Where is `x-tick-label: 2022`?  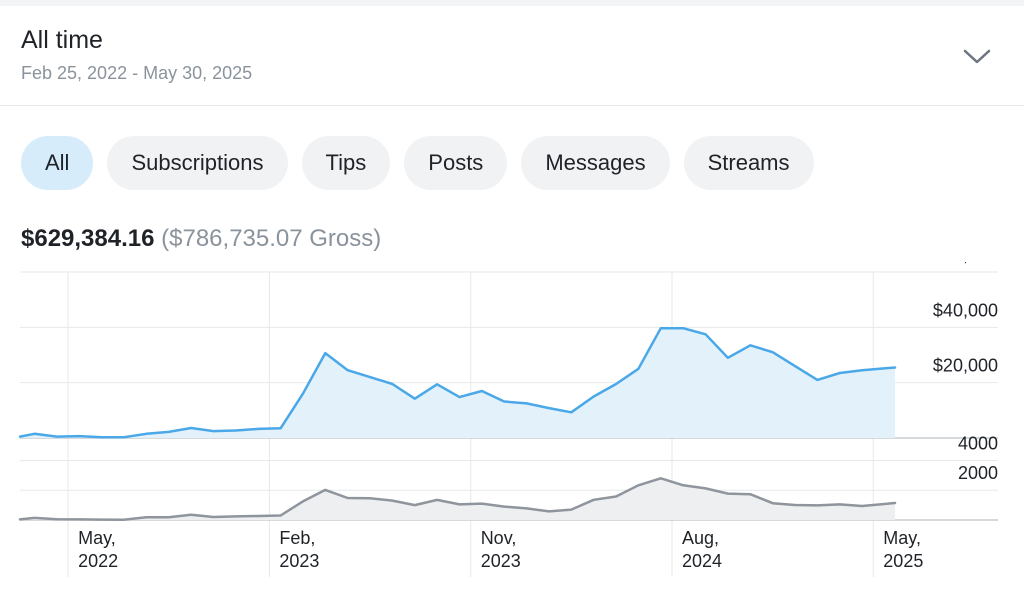
x-tick-label: 2022 is located at coordinates (98, 561).